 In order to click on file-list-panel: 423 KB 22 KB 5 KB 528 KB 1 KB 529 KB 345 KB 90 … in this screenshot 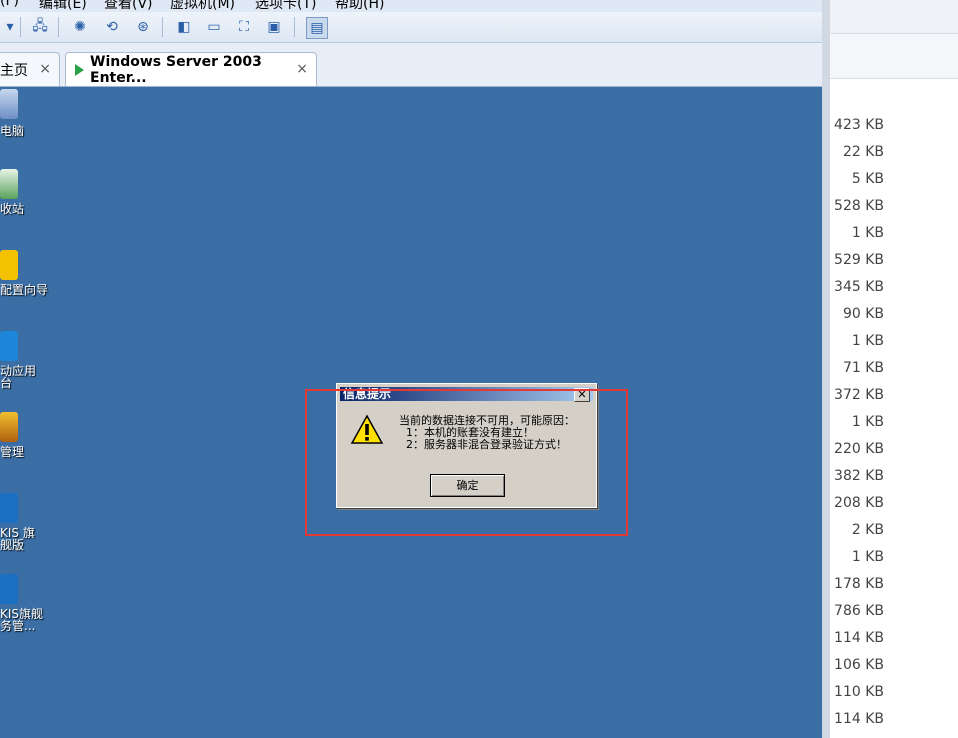, I will do `click(890, 369)`.